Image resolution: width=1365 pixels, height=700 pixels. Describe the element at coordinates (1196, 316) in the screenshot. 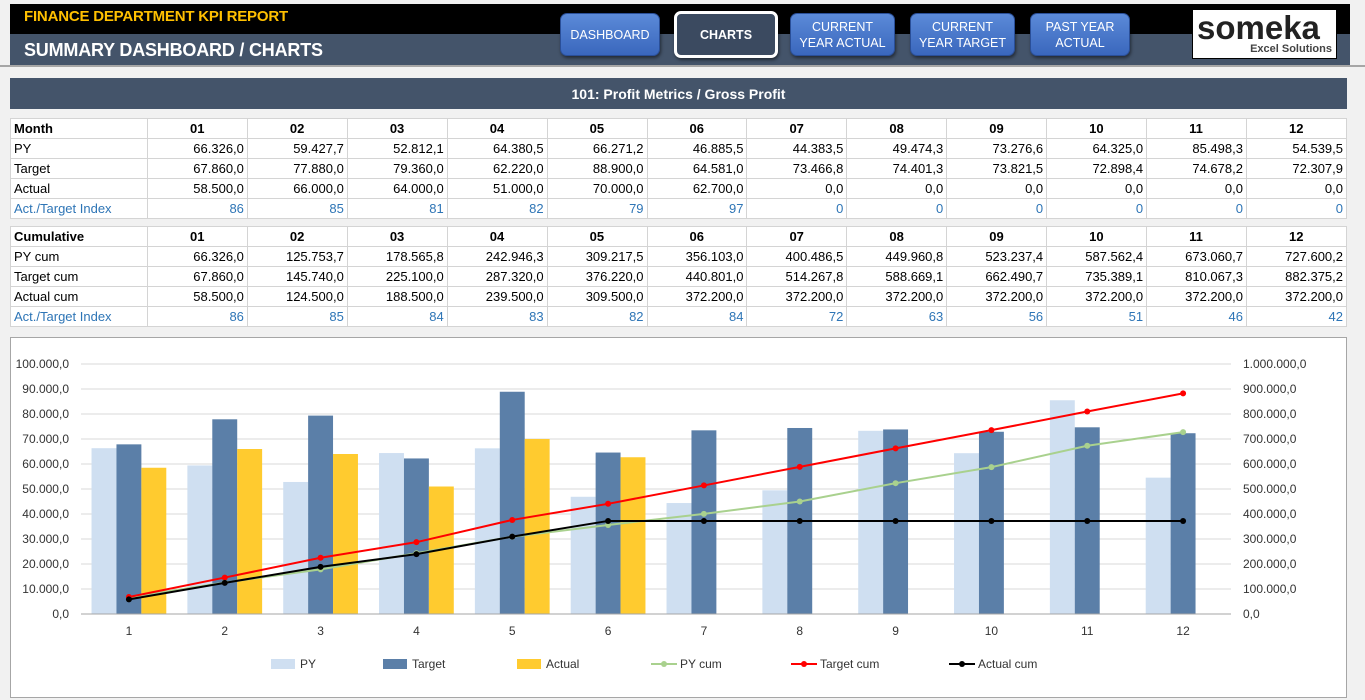

I see `table-cell: 46` at that location.